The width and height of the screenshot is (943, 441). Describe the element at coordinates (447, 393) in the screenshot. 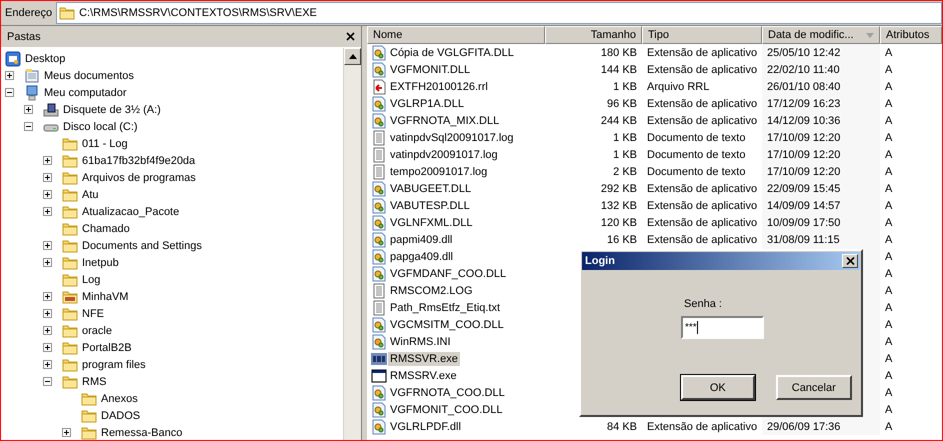

I see `file-name: VGFRNOTA_COO.DLL` at that location.